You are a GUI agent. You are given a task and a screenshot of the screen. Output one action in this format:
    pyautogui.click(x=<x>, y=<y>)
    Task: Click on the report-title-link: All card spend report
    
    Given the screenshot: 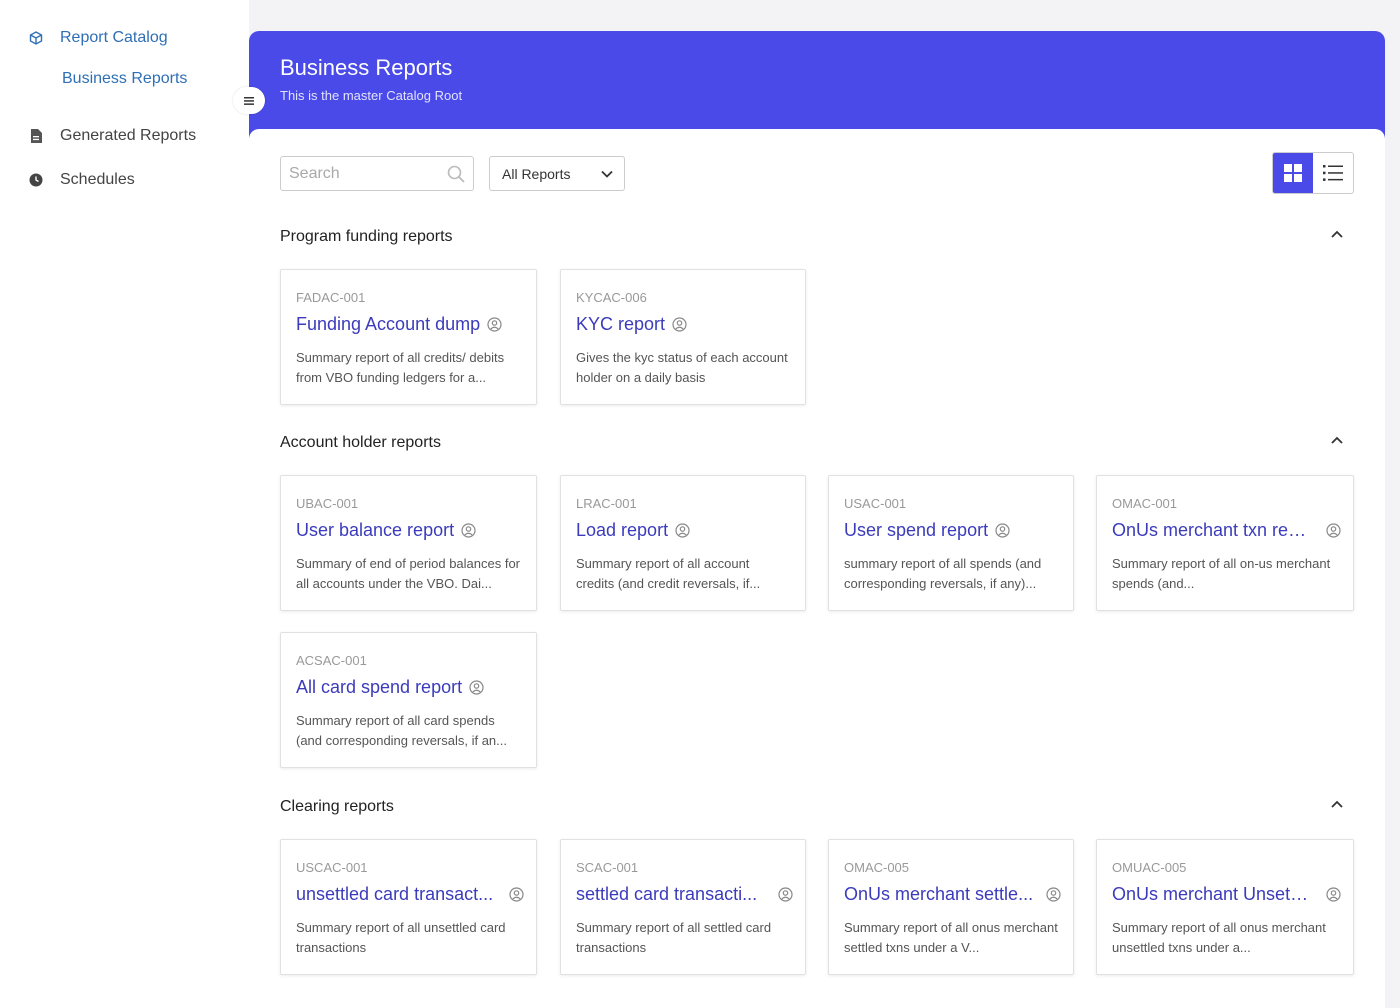 What is the action you would take?
    pyautogui.click(x=379, y=687)
    